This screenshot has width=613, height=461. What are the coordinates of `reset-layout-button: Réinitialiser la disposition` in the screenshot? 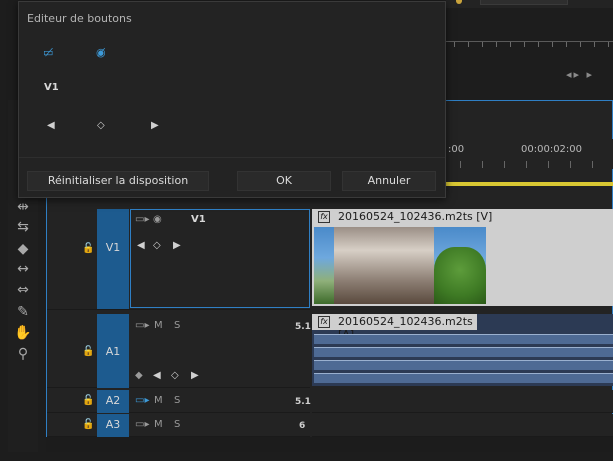 It's located at (118, 181).